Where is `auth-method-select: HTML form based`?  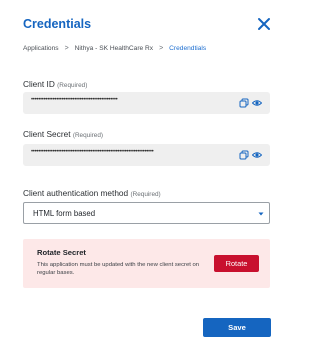
auth-method-select: HTML form based is located at coordinates (146, 213).